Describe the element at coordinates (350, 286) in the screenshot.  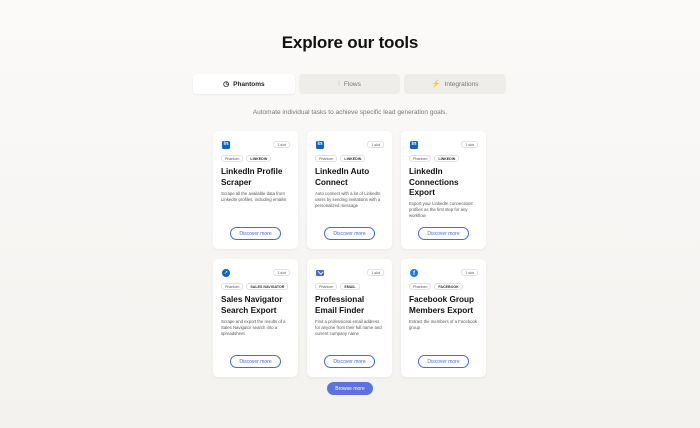
I see `tag: EMAIL` at that location.